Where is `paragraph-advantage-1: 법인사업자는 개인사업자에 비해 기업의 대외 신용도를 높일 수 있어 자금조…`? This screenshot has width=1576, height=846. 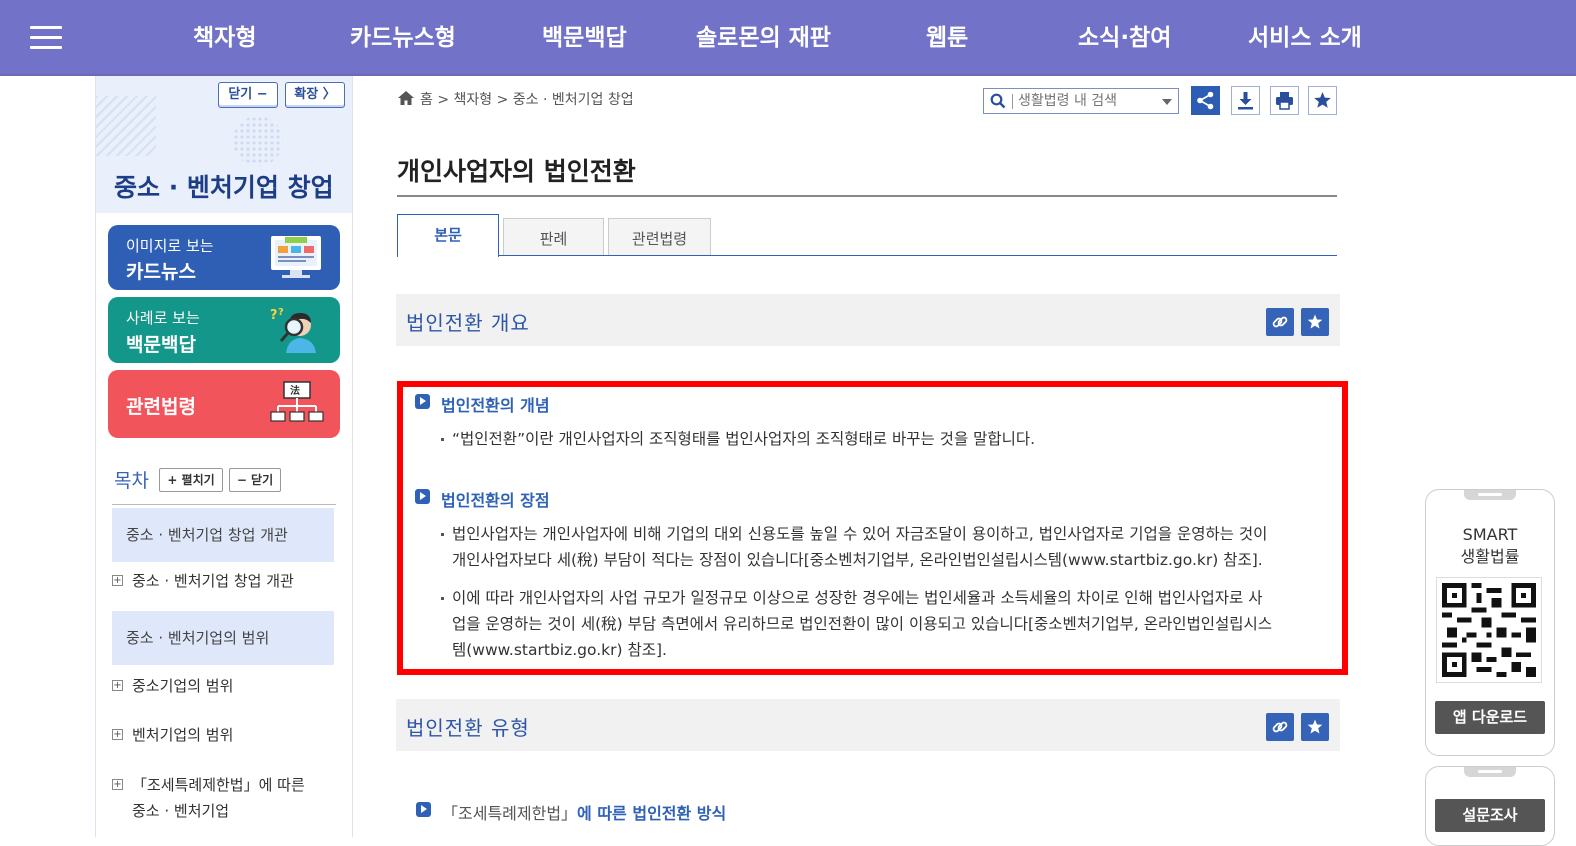 paragraph-advantage-1: 법인사업자는 개인사업자에 비해 기업의 대외 신용도를 높일 수 있어 자금조… is located at coordinates (886, 547).